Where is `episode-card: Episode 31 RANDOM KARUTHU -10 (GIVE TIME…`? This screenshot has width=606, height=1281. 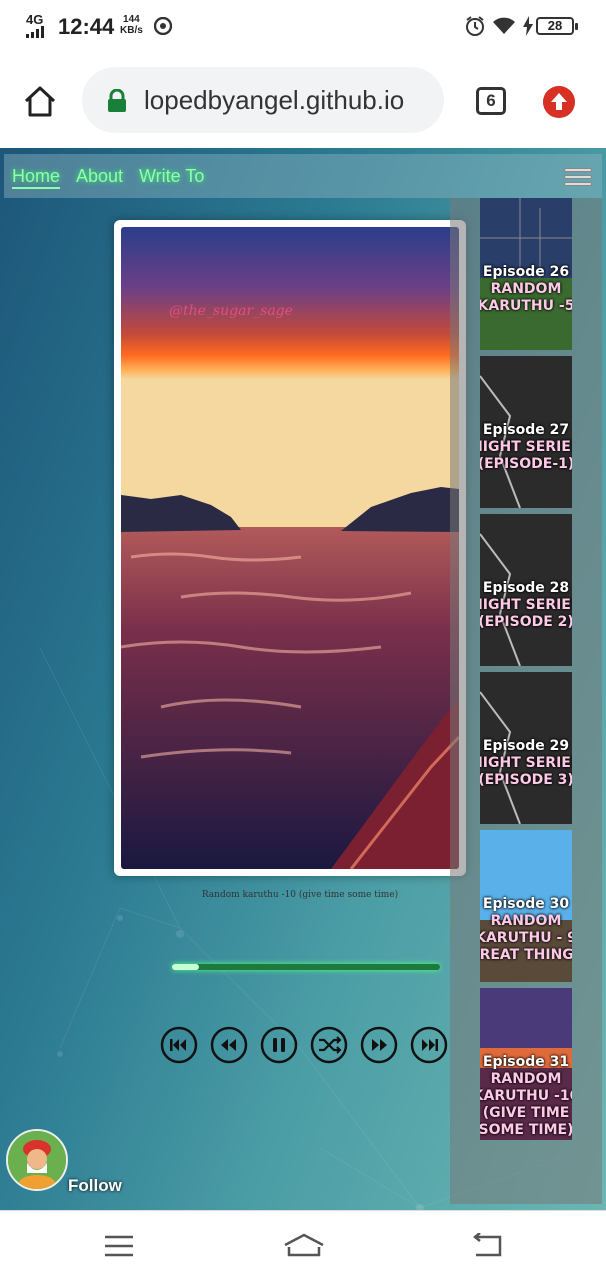 episode-card: Episode 31 RANDOM KARUTHU -10 (GIVE TIME… is located at coordinates (526, 1064).